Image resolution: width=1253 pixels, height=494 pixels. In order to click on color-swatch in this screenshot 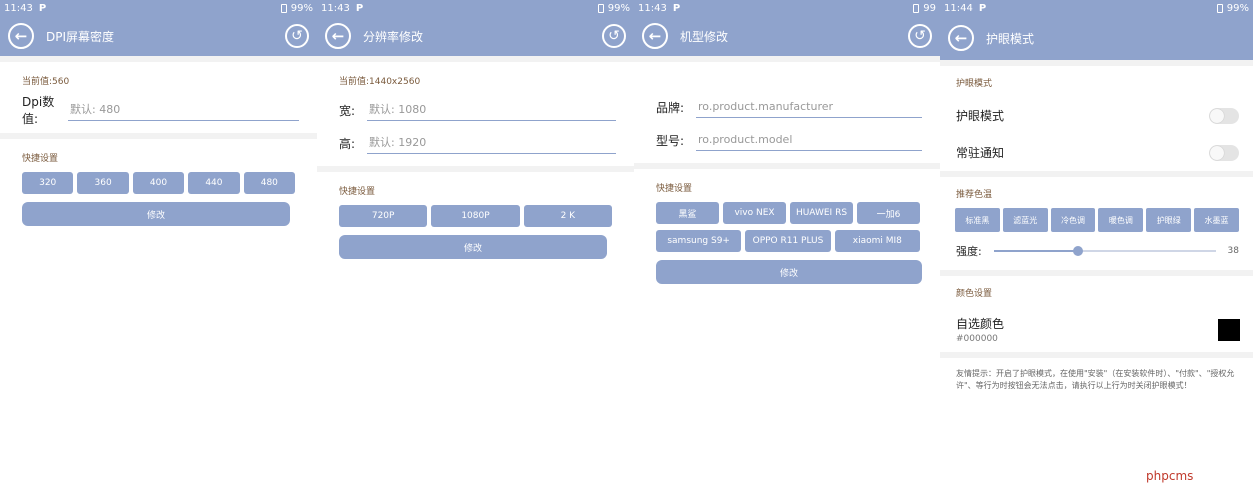, I will do `click(1229, 329)`.